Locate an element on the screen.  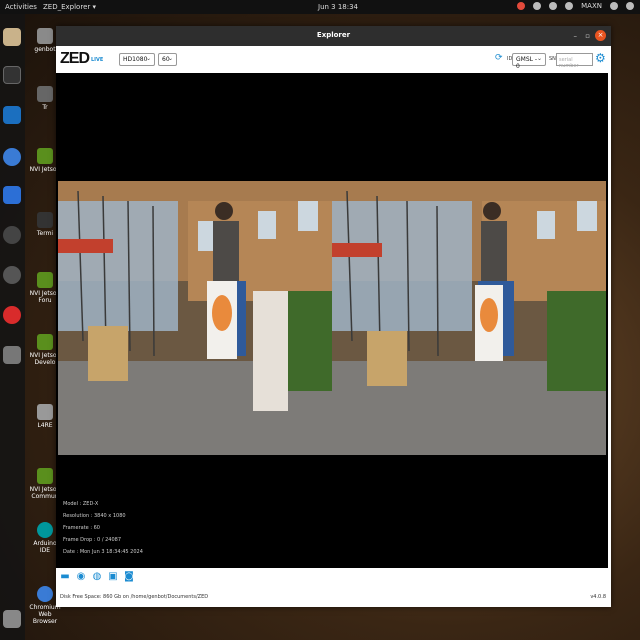
zed-logo: ZED is located at coordinates (75, 58).